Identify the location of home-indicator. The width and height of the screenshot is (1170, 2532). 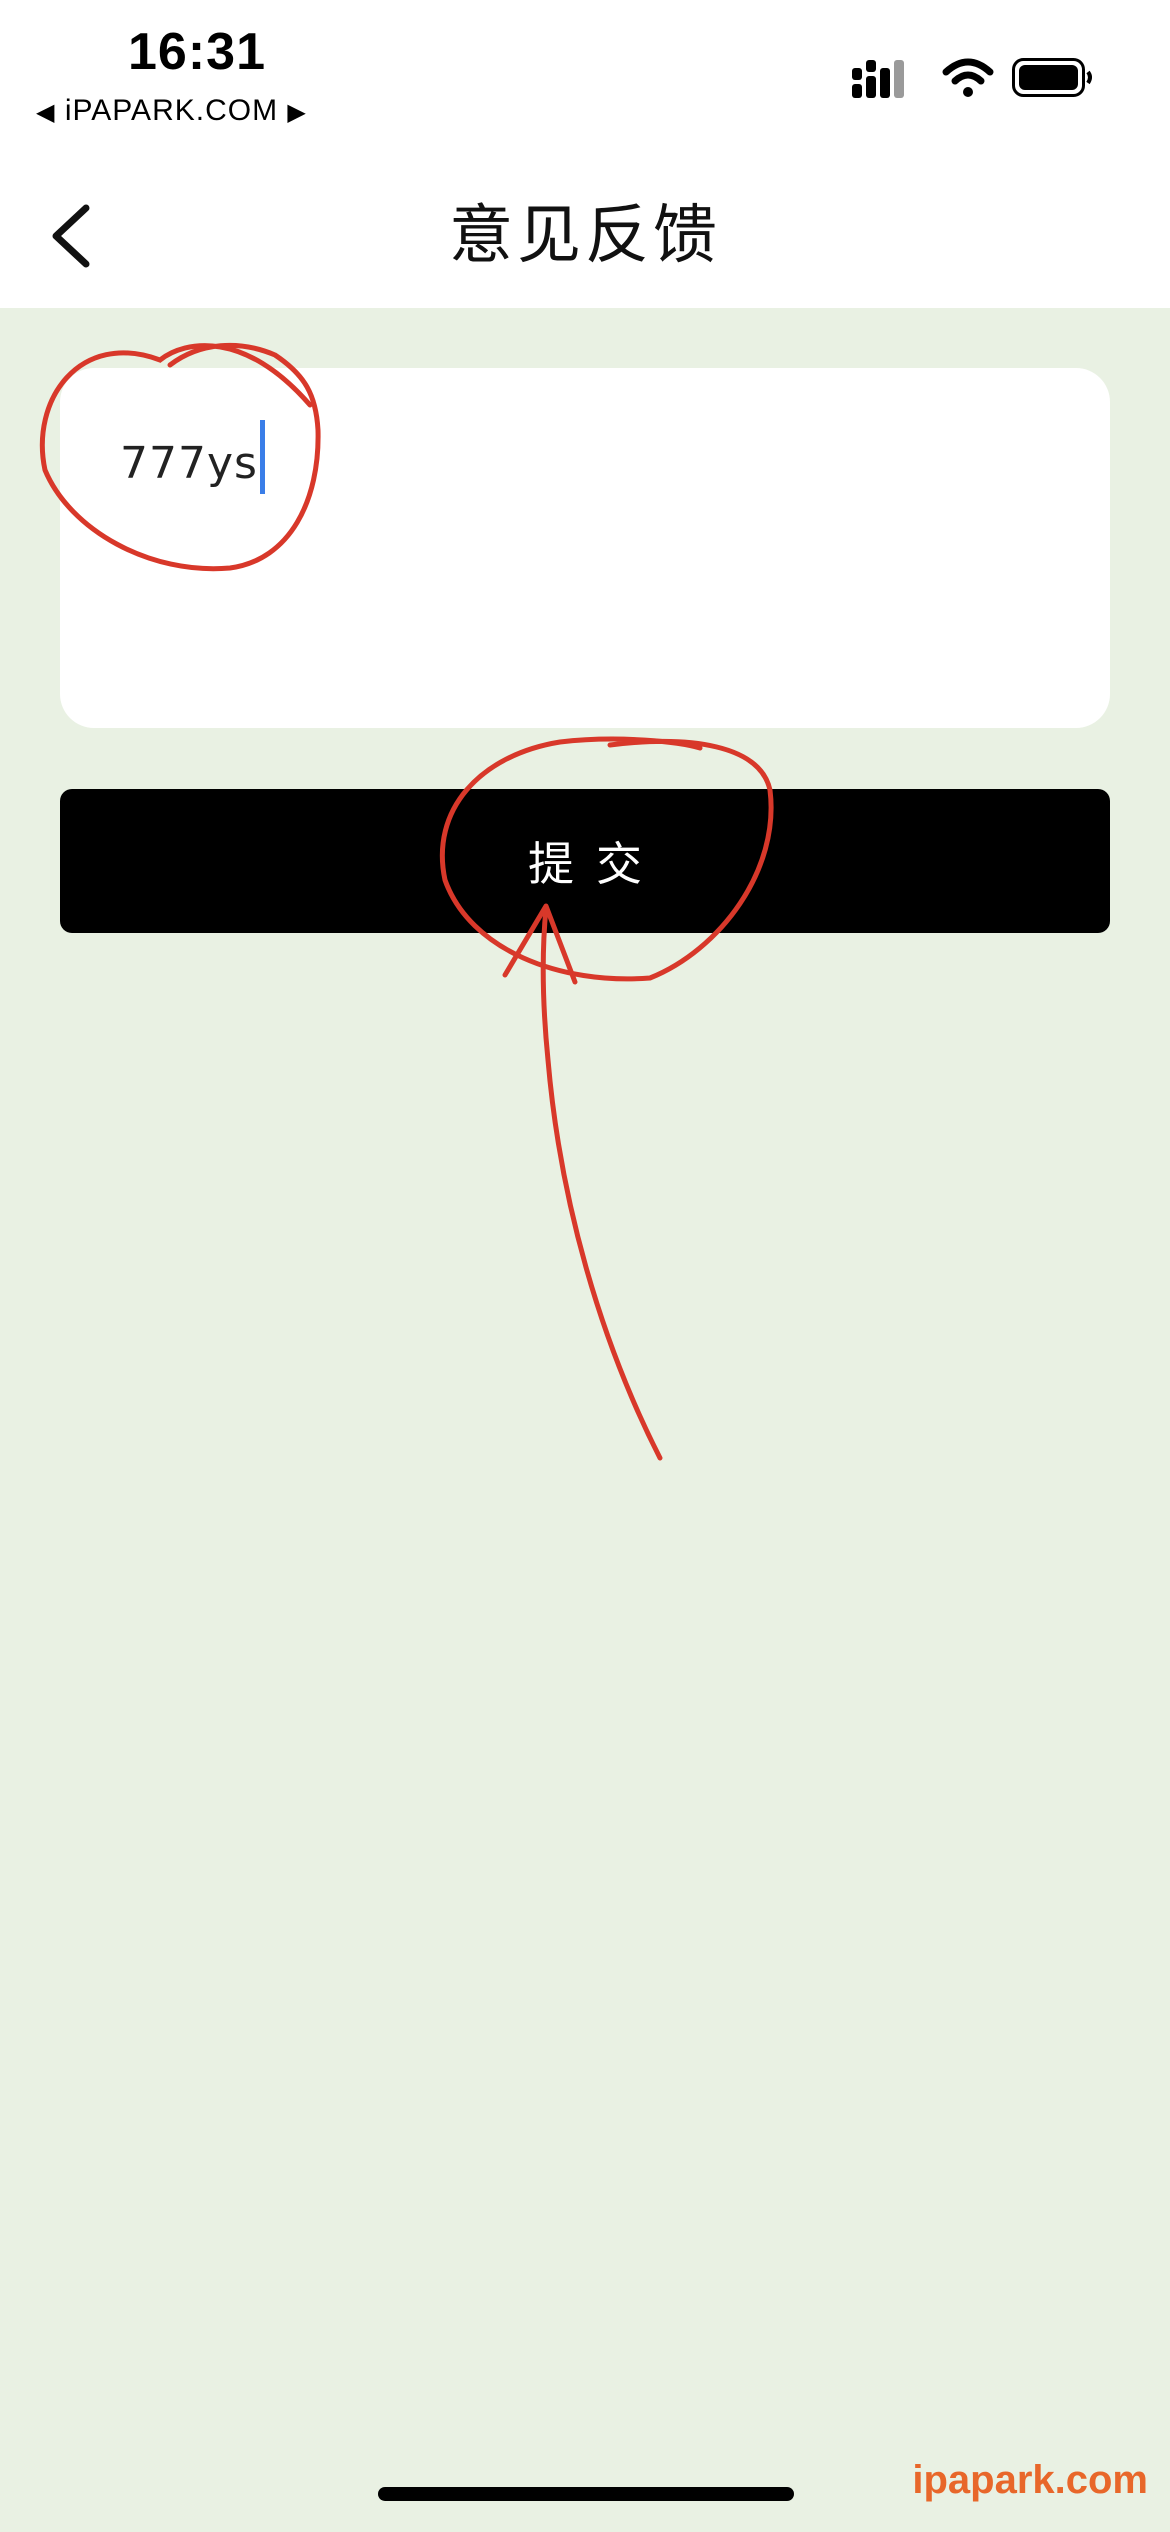
(586, 2494).